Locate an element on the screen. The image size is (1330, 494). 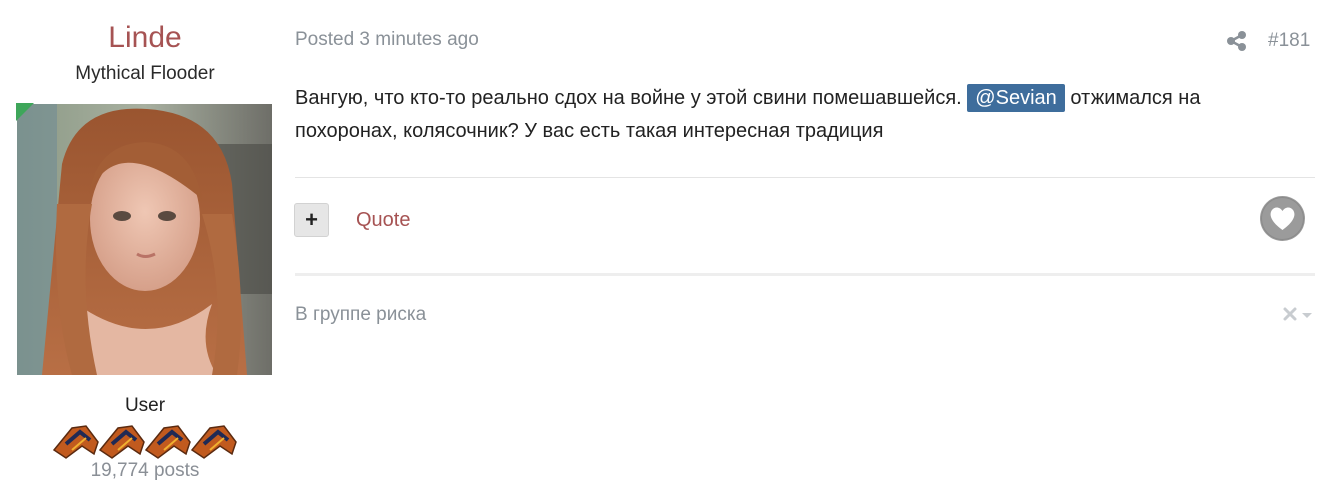
avatar-image is located at coordinates (144, 239).